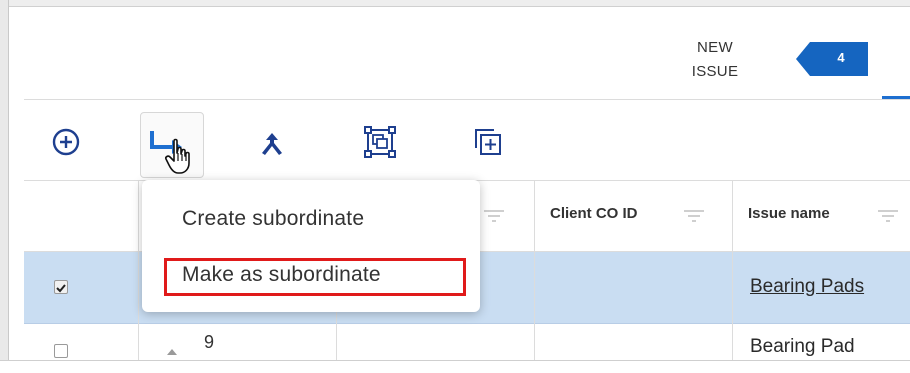 Image resolution: width=910 pixels, height=373 pixels. I want to click on add-button, so click(66, 142).